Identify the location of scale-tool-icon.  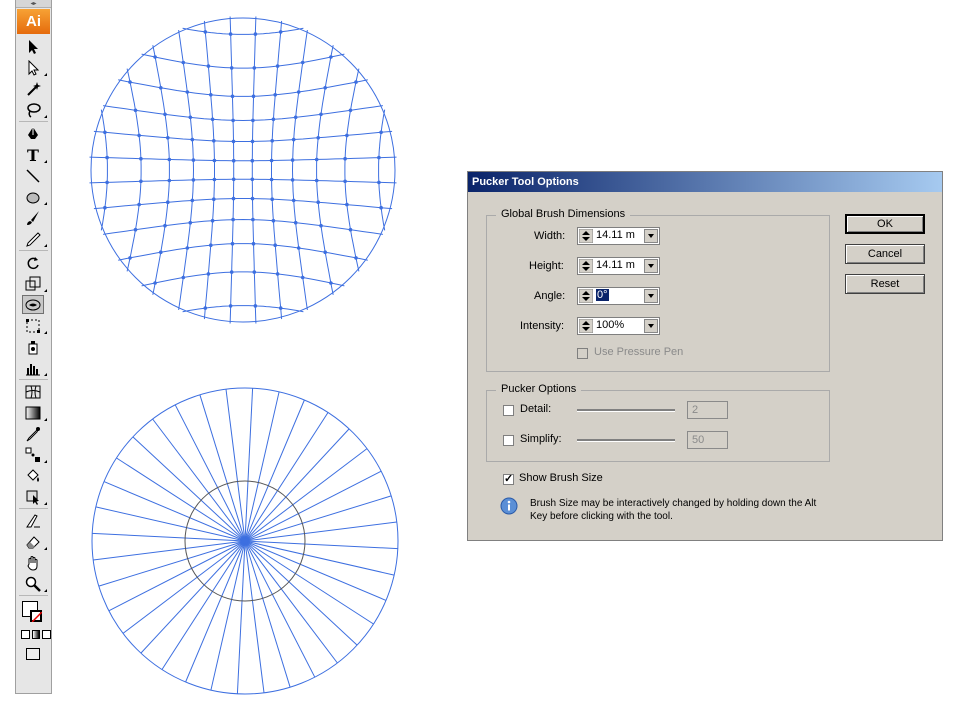
(33, 283).